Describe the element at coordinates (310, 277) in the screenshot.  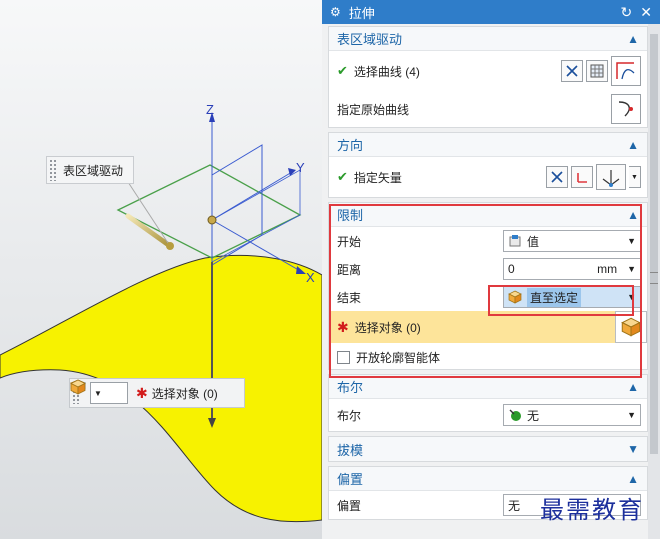
I see `axis-x-label: X` at that location.